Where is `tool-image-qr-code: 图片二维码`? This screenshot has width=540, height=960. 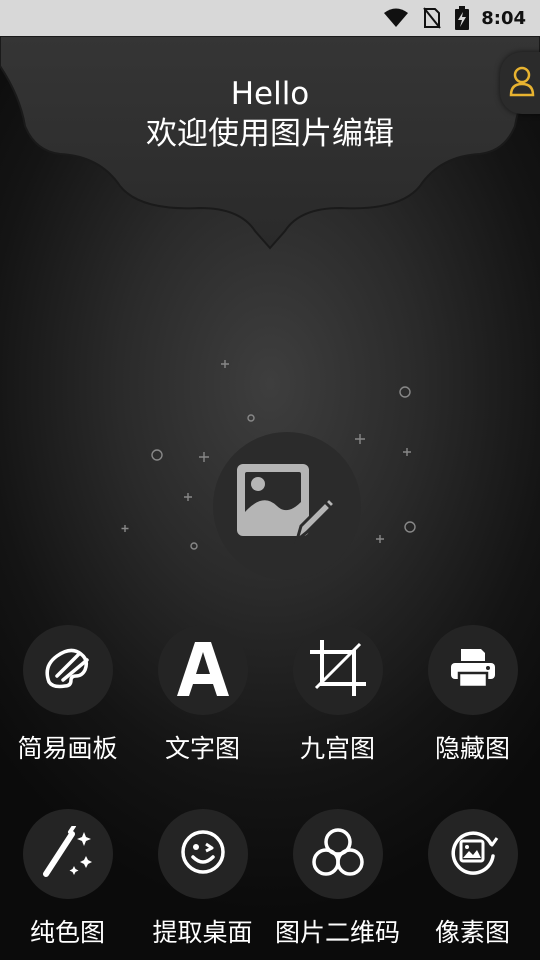 tool-image-qr-code: 图片二维码 is located at coordinates (337, 884).